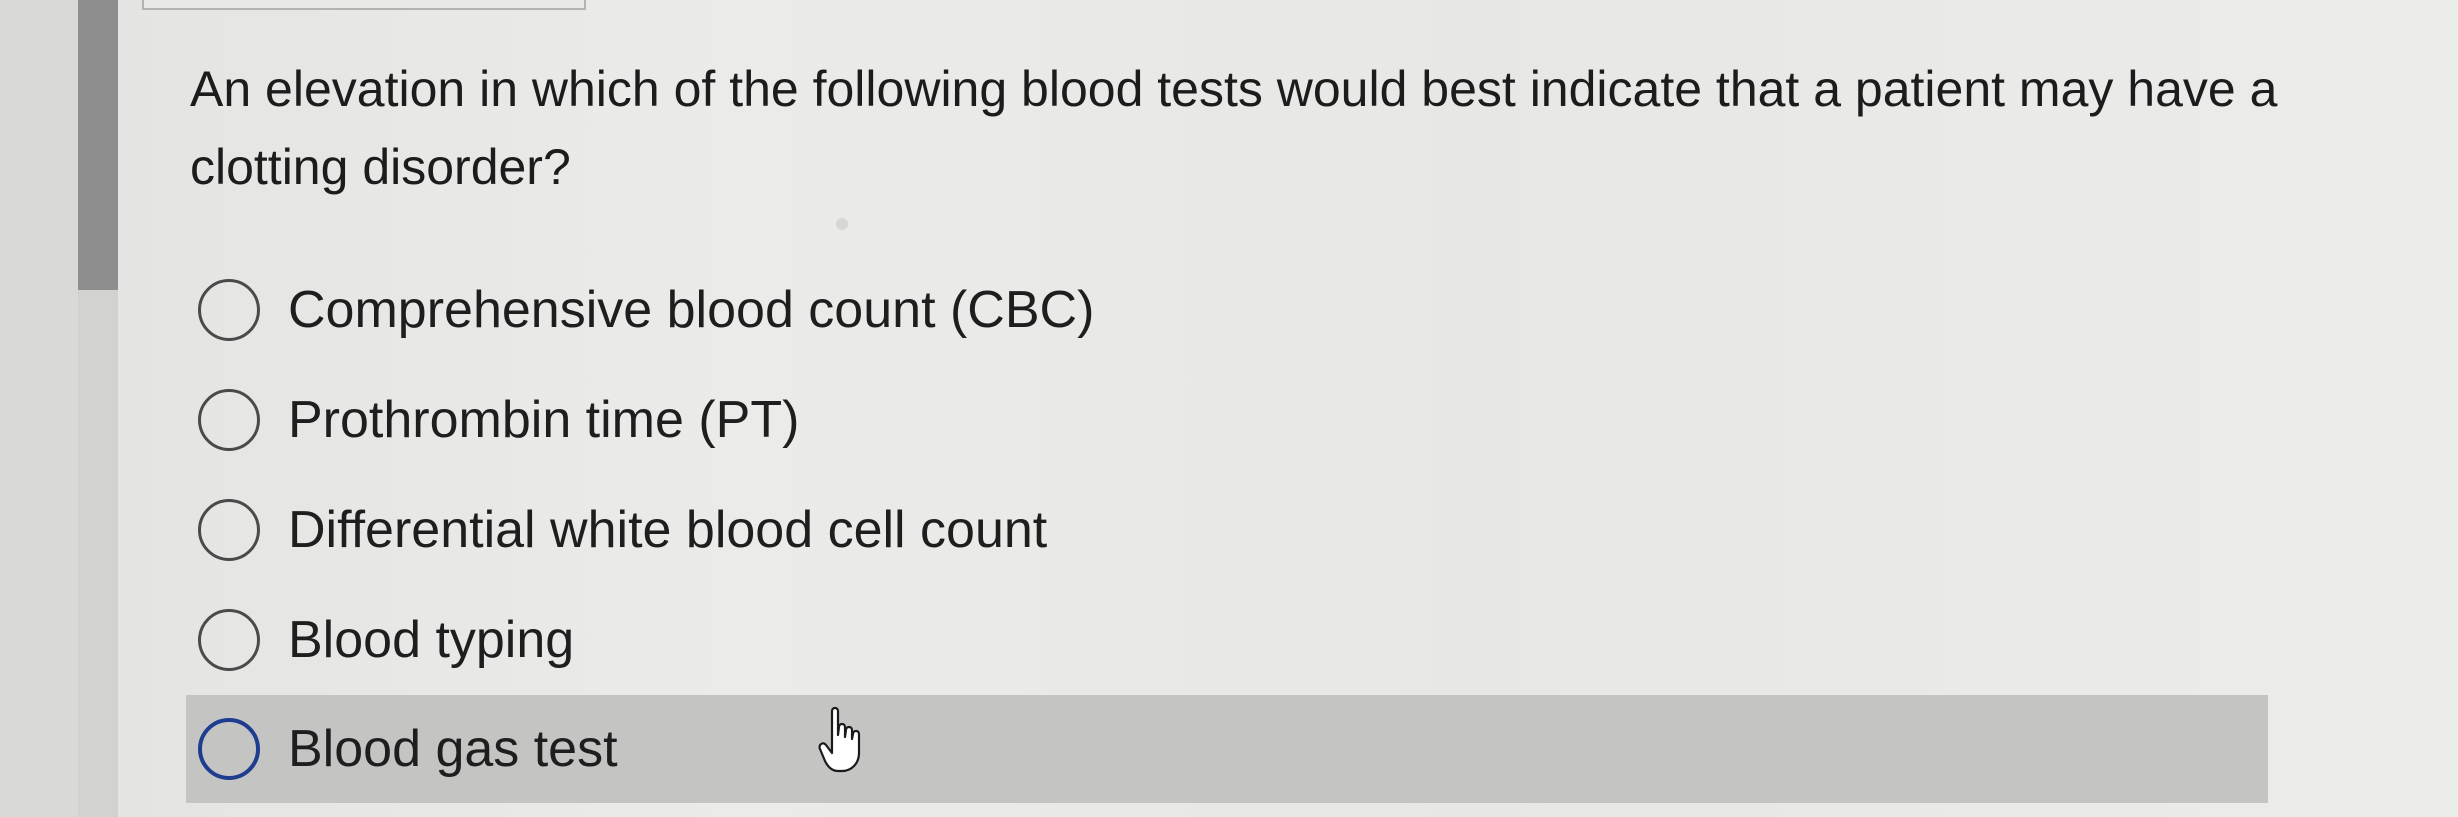 The width and height of the screenshot is (2458, 817). I want to click on answer-label: Blood typing, so click(431, 640).